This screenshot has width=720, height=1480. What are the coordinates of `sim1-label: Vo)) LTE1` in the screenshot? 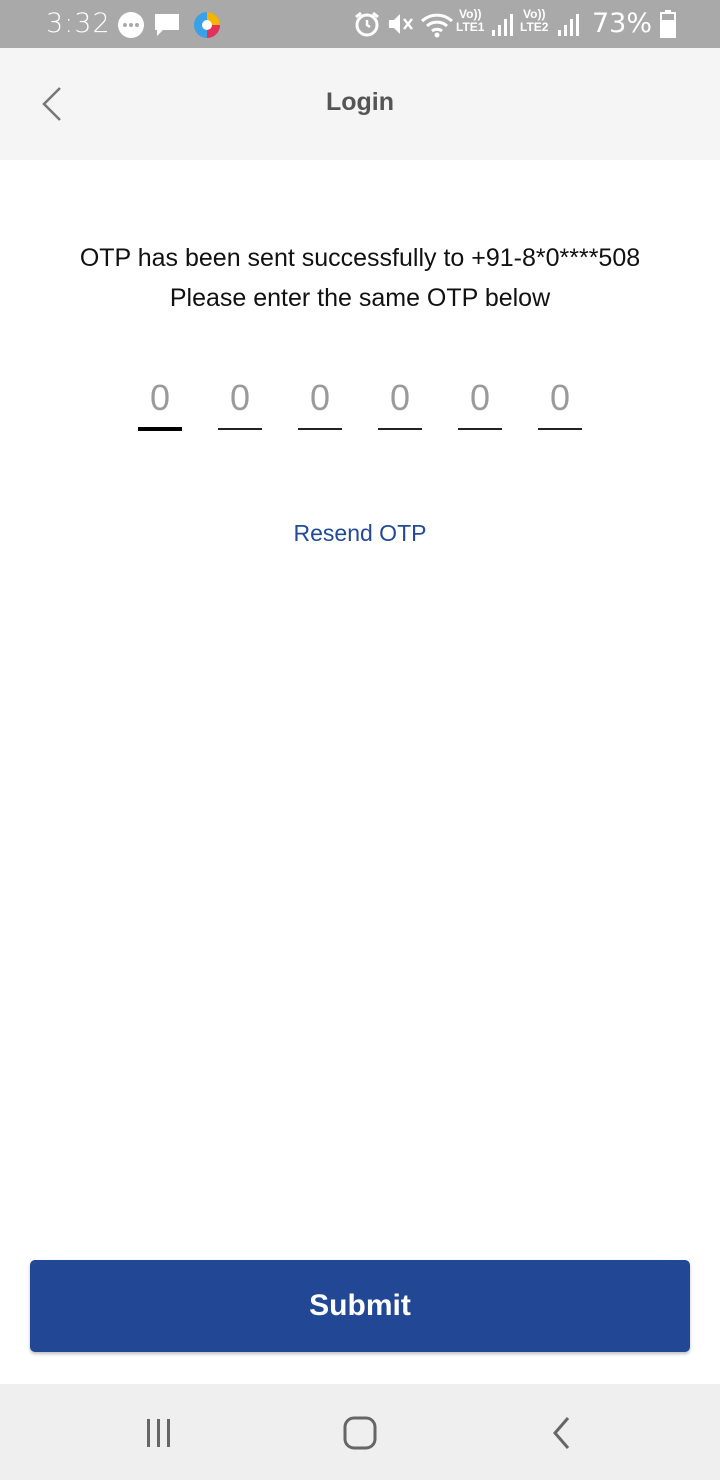 It's located at (470, 21).